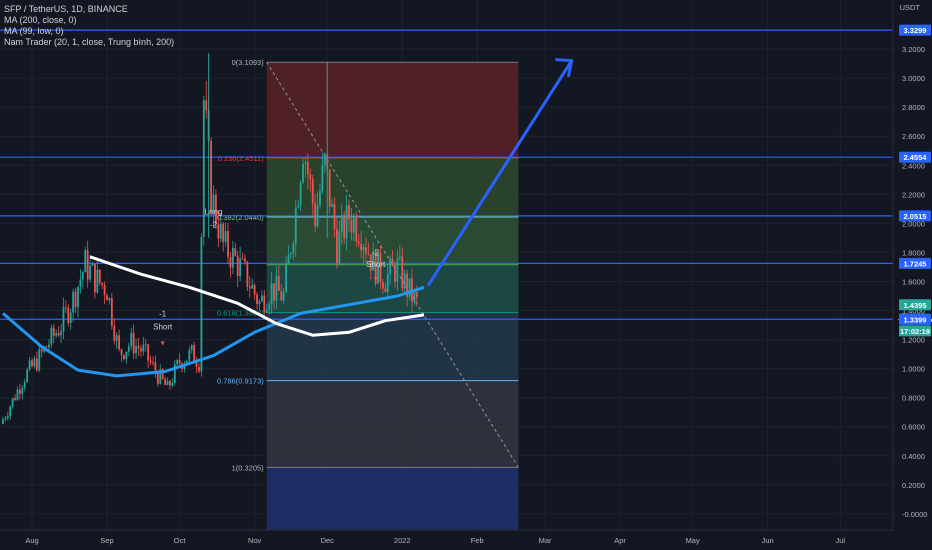  What do you see at coordinates (214, 212) in the screenshot?
I see `signal-annotation: Long` at bounding box center [214, 212].